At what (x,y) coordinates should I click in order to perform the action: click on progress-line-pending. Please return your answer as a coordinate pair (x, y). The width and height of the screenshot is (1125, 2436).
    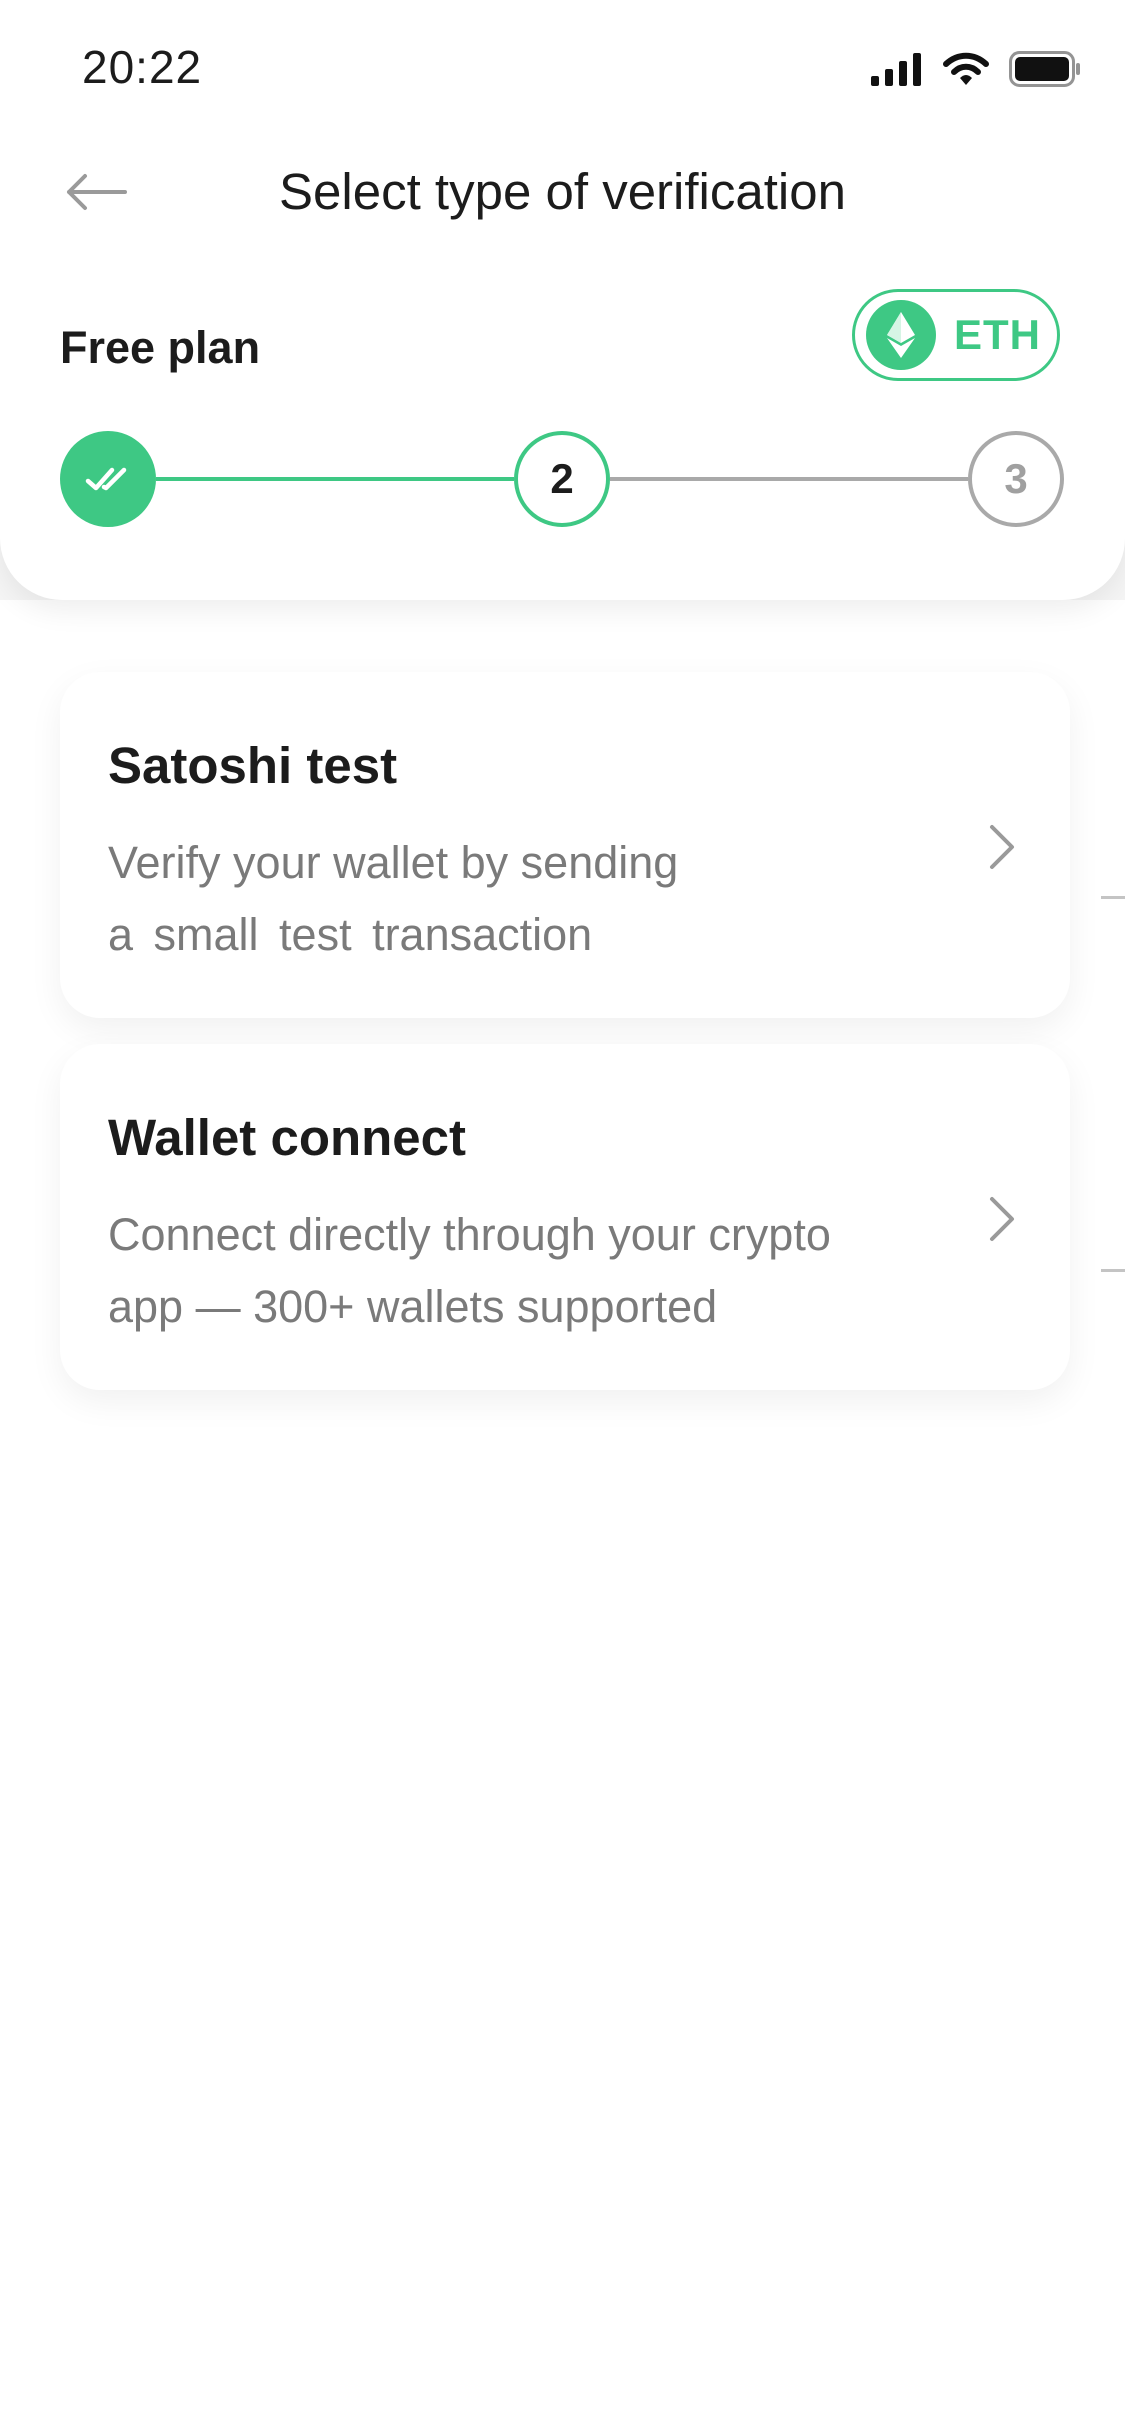
    Looking at the image, I should click on (789, 479).